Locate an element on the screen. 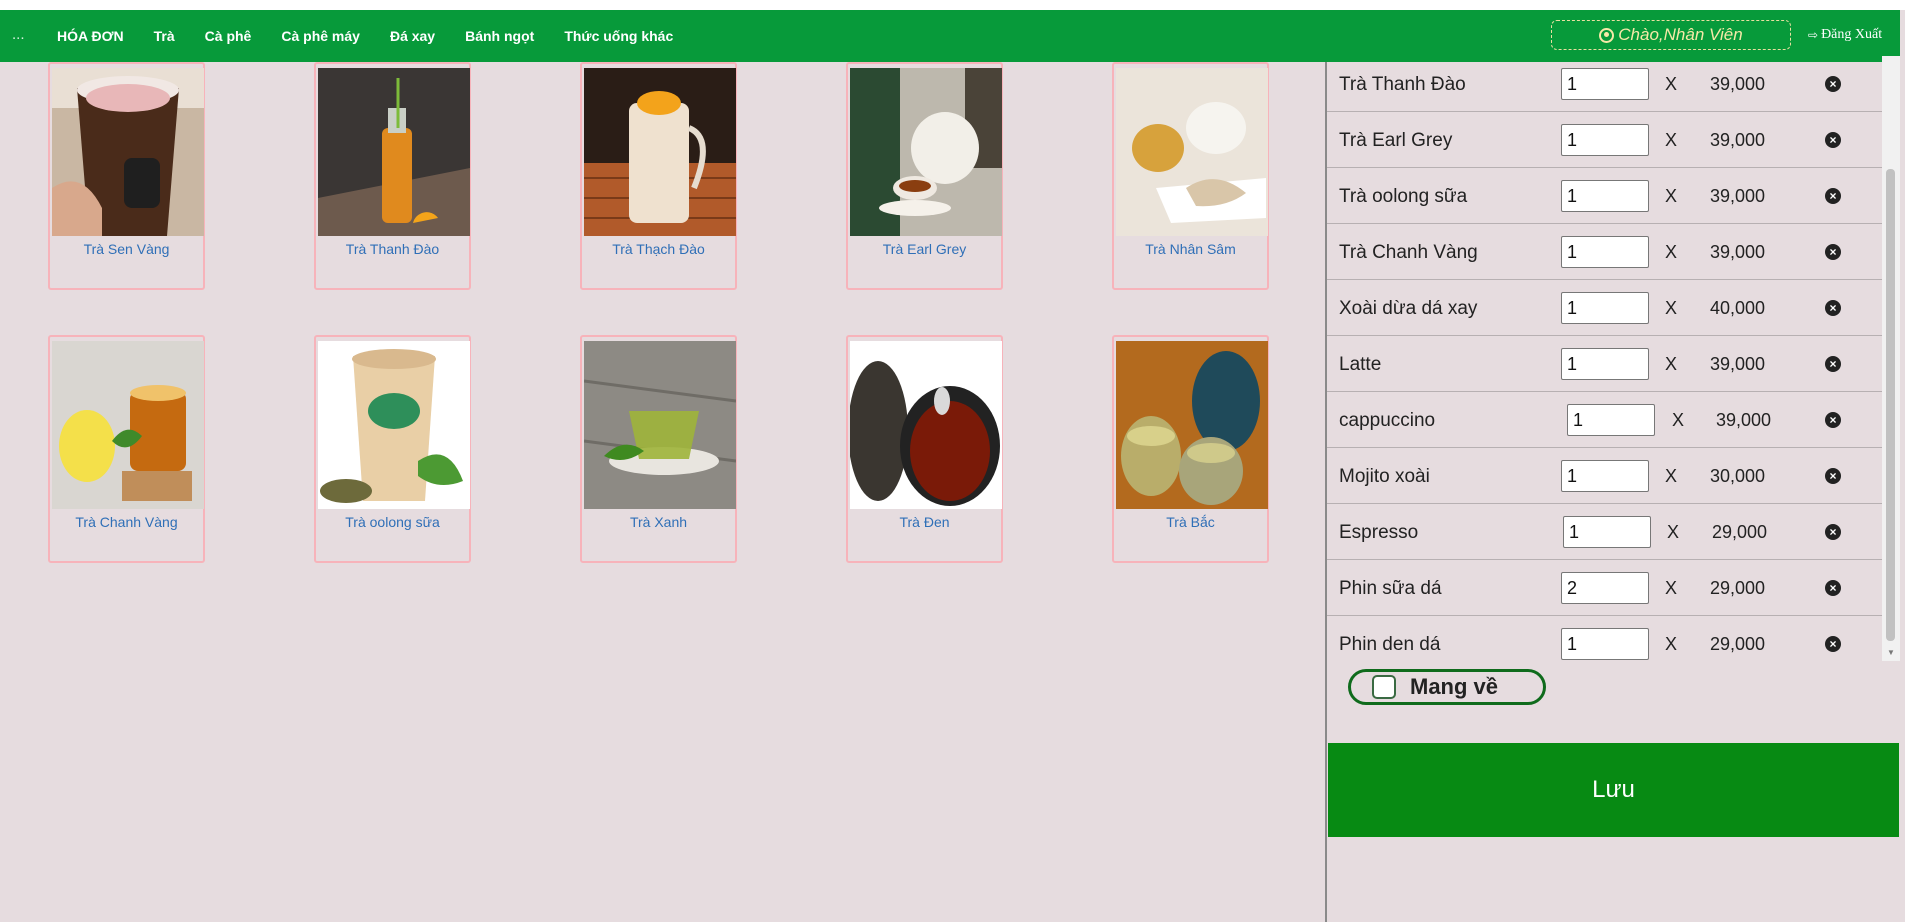 The width and height of the screenshot is (1905, 922). takeaway-checkbox is located at coordinates (1384, 687).